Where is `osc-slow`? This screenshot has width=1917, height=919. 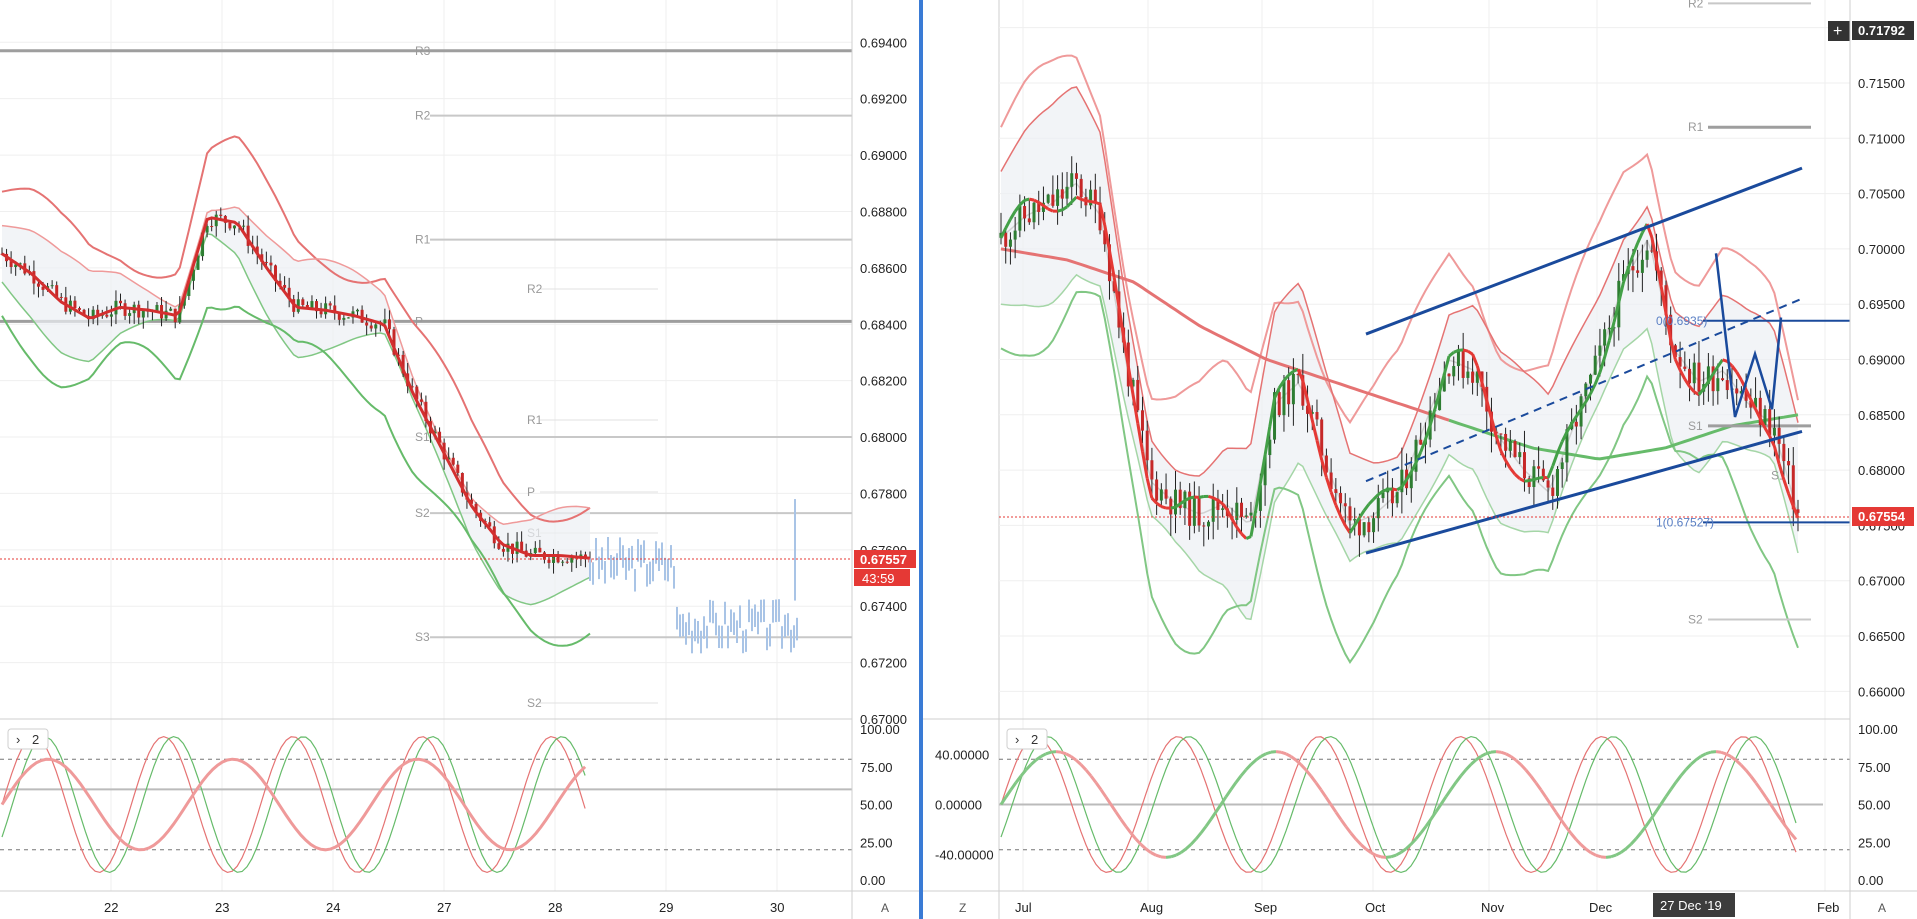 osc-slow is located at coordinates (293, 804).